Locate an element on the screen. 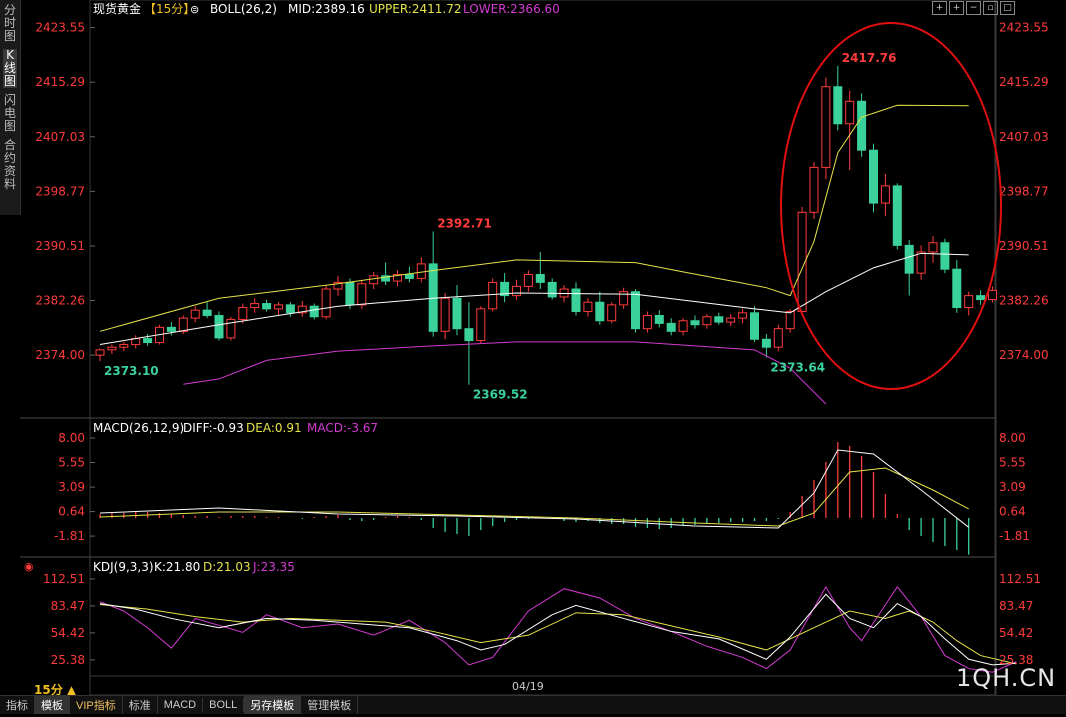 This screenshot has height=717, width=1066. kdj-tick-left-1: 54.42 is located at coordinates (68, 633).